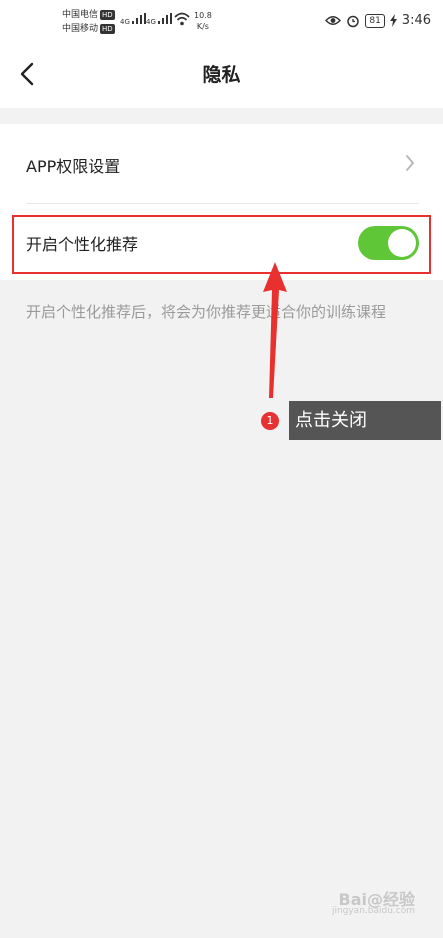 The image size is (443, 938). Describe the element at coordinates (373, 911) in the screenshot. I see `watermark-url: jingyan.baidu.com` at that location.